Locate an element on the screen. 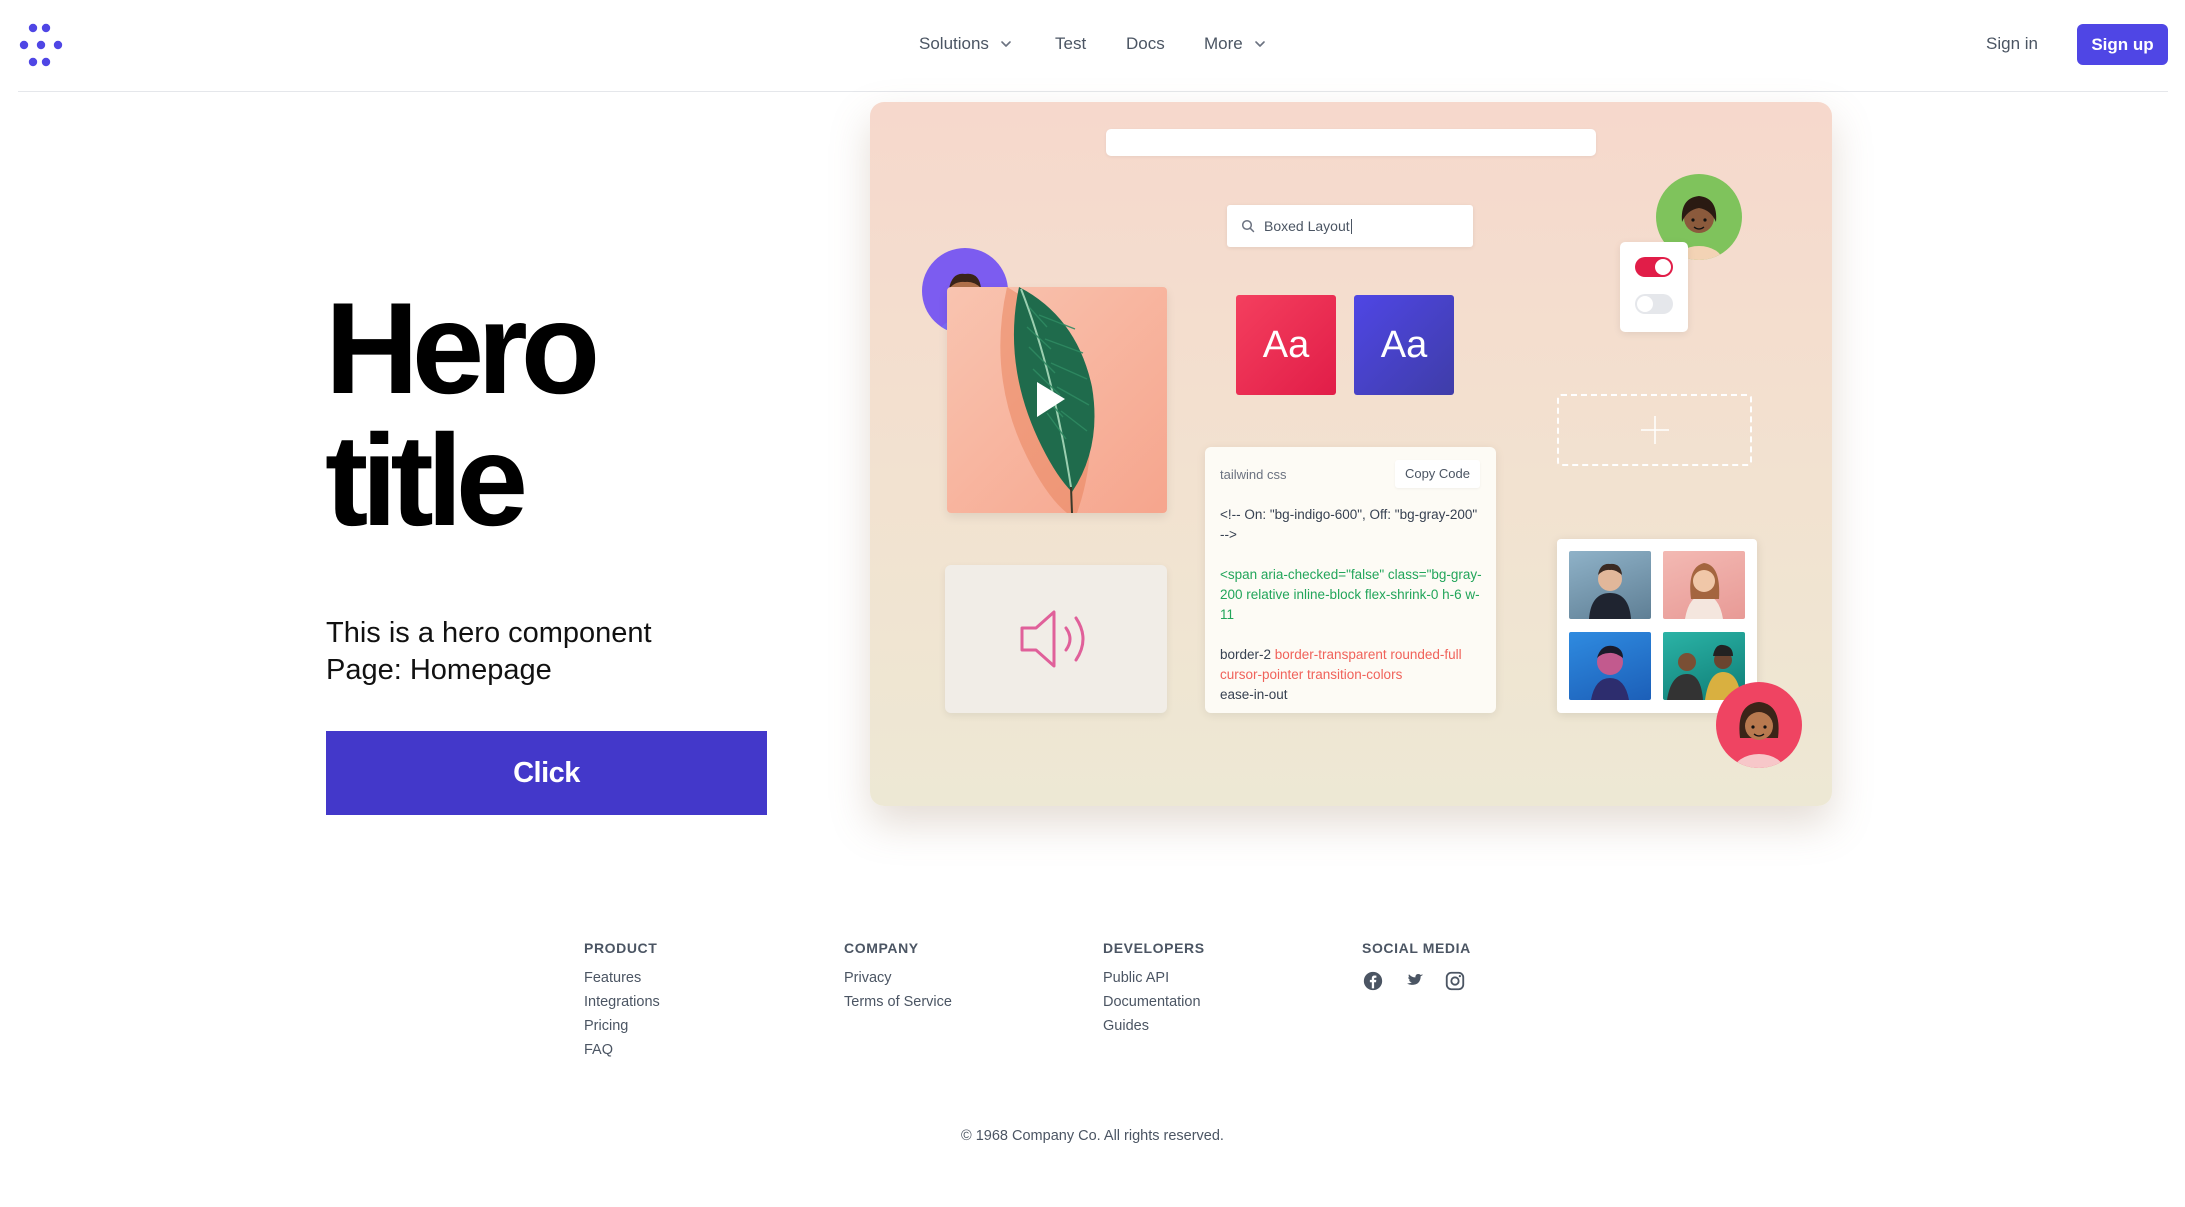 This screenshot has height=1207, width=2185. nav-docs-label: Docs is located at coordinates (1145, 43).